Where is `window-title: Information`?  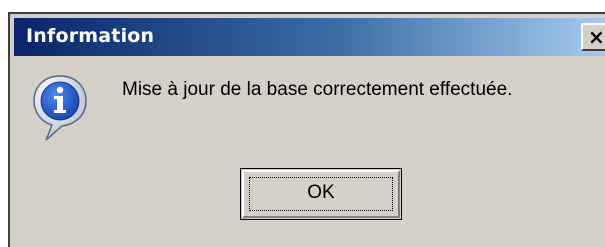
window-title: Information is located at coordinates (90, 36).